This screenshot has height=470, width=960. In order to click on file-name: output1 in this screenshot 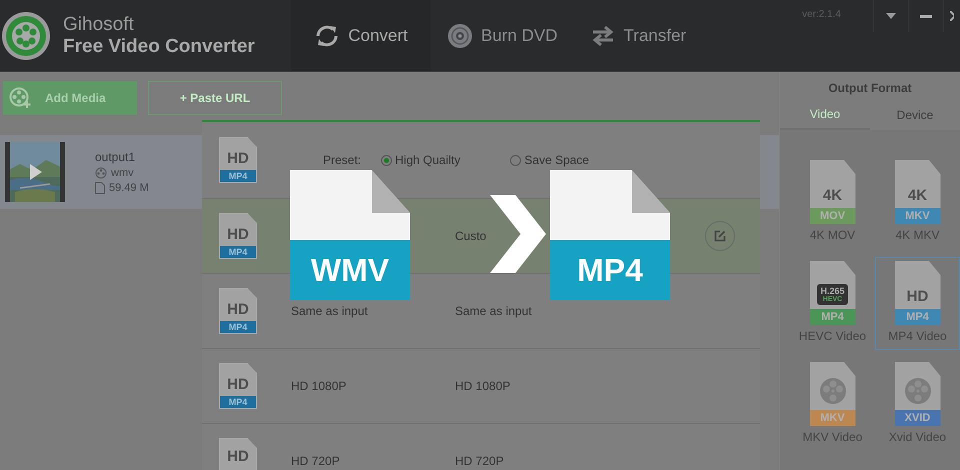, I will do `click(115, 157)`.